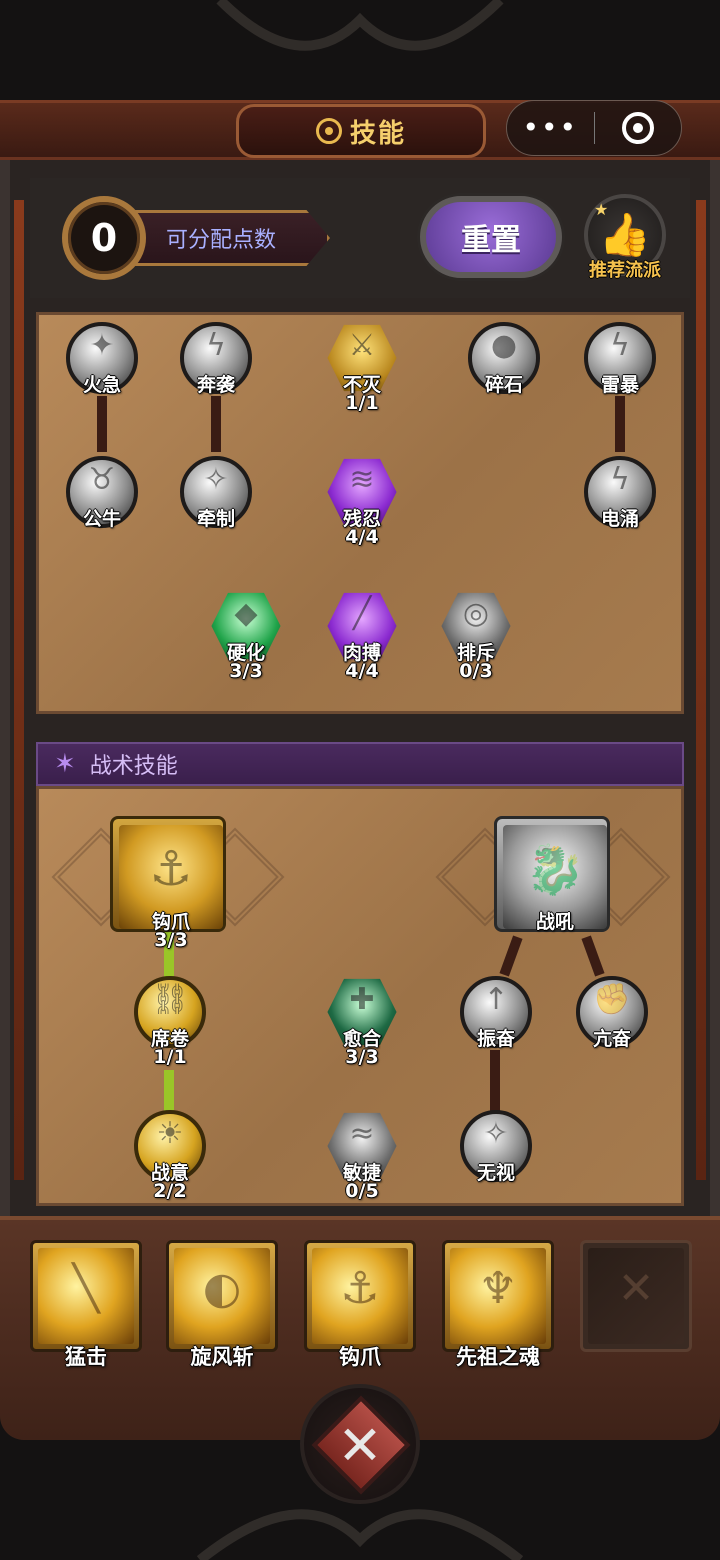 The height and width of the screenshot is (1560, 720). I want to click on skill-node-huoji: ✦ 火急, so click(102, 358).